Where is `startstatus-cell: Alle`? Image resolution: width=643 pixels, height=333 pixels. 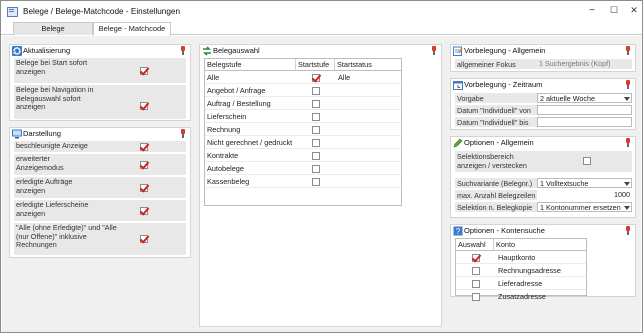 startstatus-cell: Alle is located at coordinates (343, 78).